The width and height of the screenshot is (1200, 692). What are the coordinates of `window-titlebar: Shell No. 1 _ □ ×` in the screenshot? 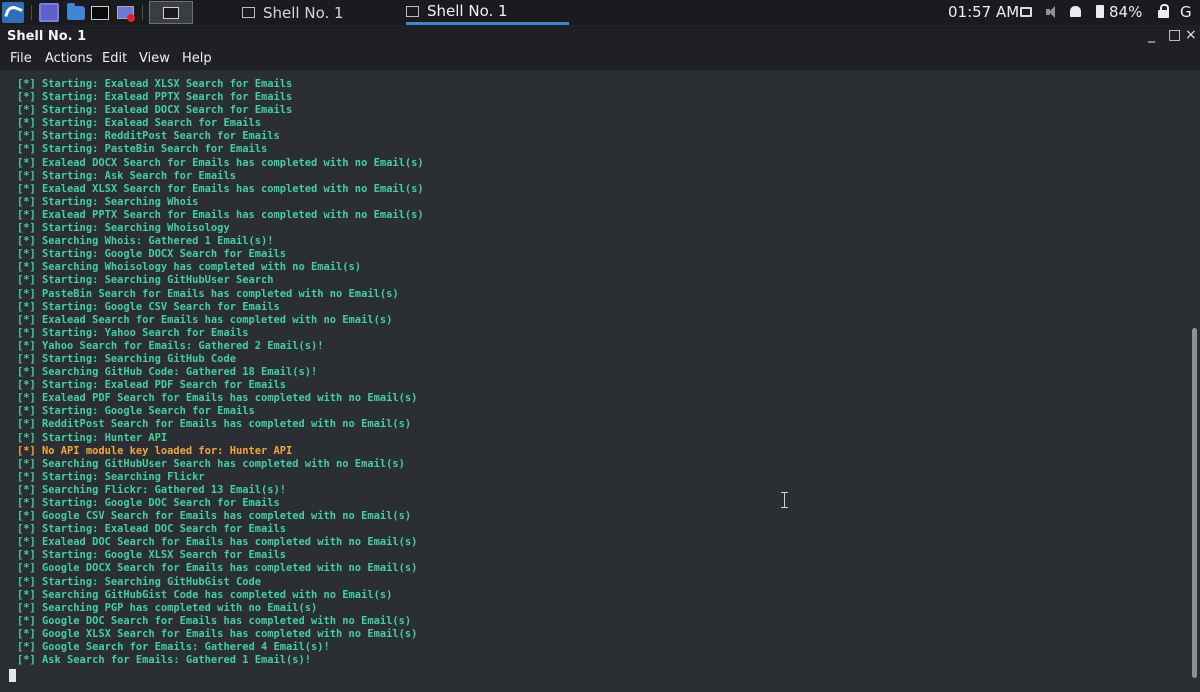 It's located at (600, 37).